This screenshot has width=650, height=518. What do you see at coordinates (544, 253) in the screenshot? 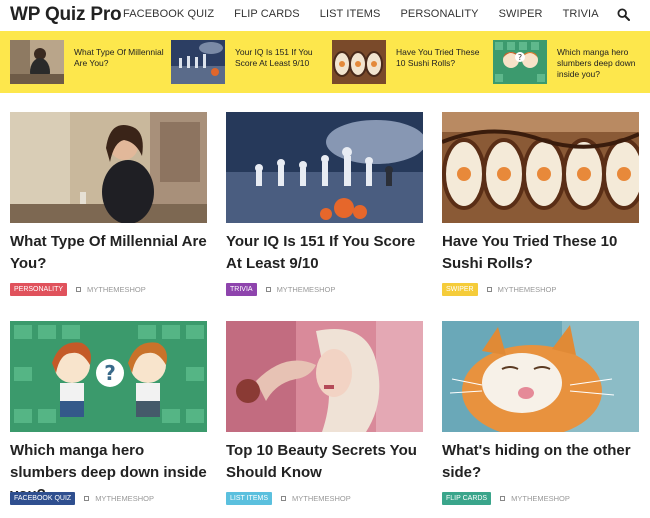
I see `card-title: Have You Tried These 10 Sushi Rolls?` at bounding box center [544, 253].